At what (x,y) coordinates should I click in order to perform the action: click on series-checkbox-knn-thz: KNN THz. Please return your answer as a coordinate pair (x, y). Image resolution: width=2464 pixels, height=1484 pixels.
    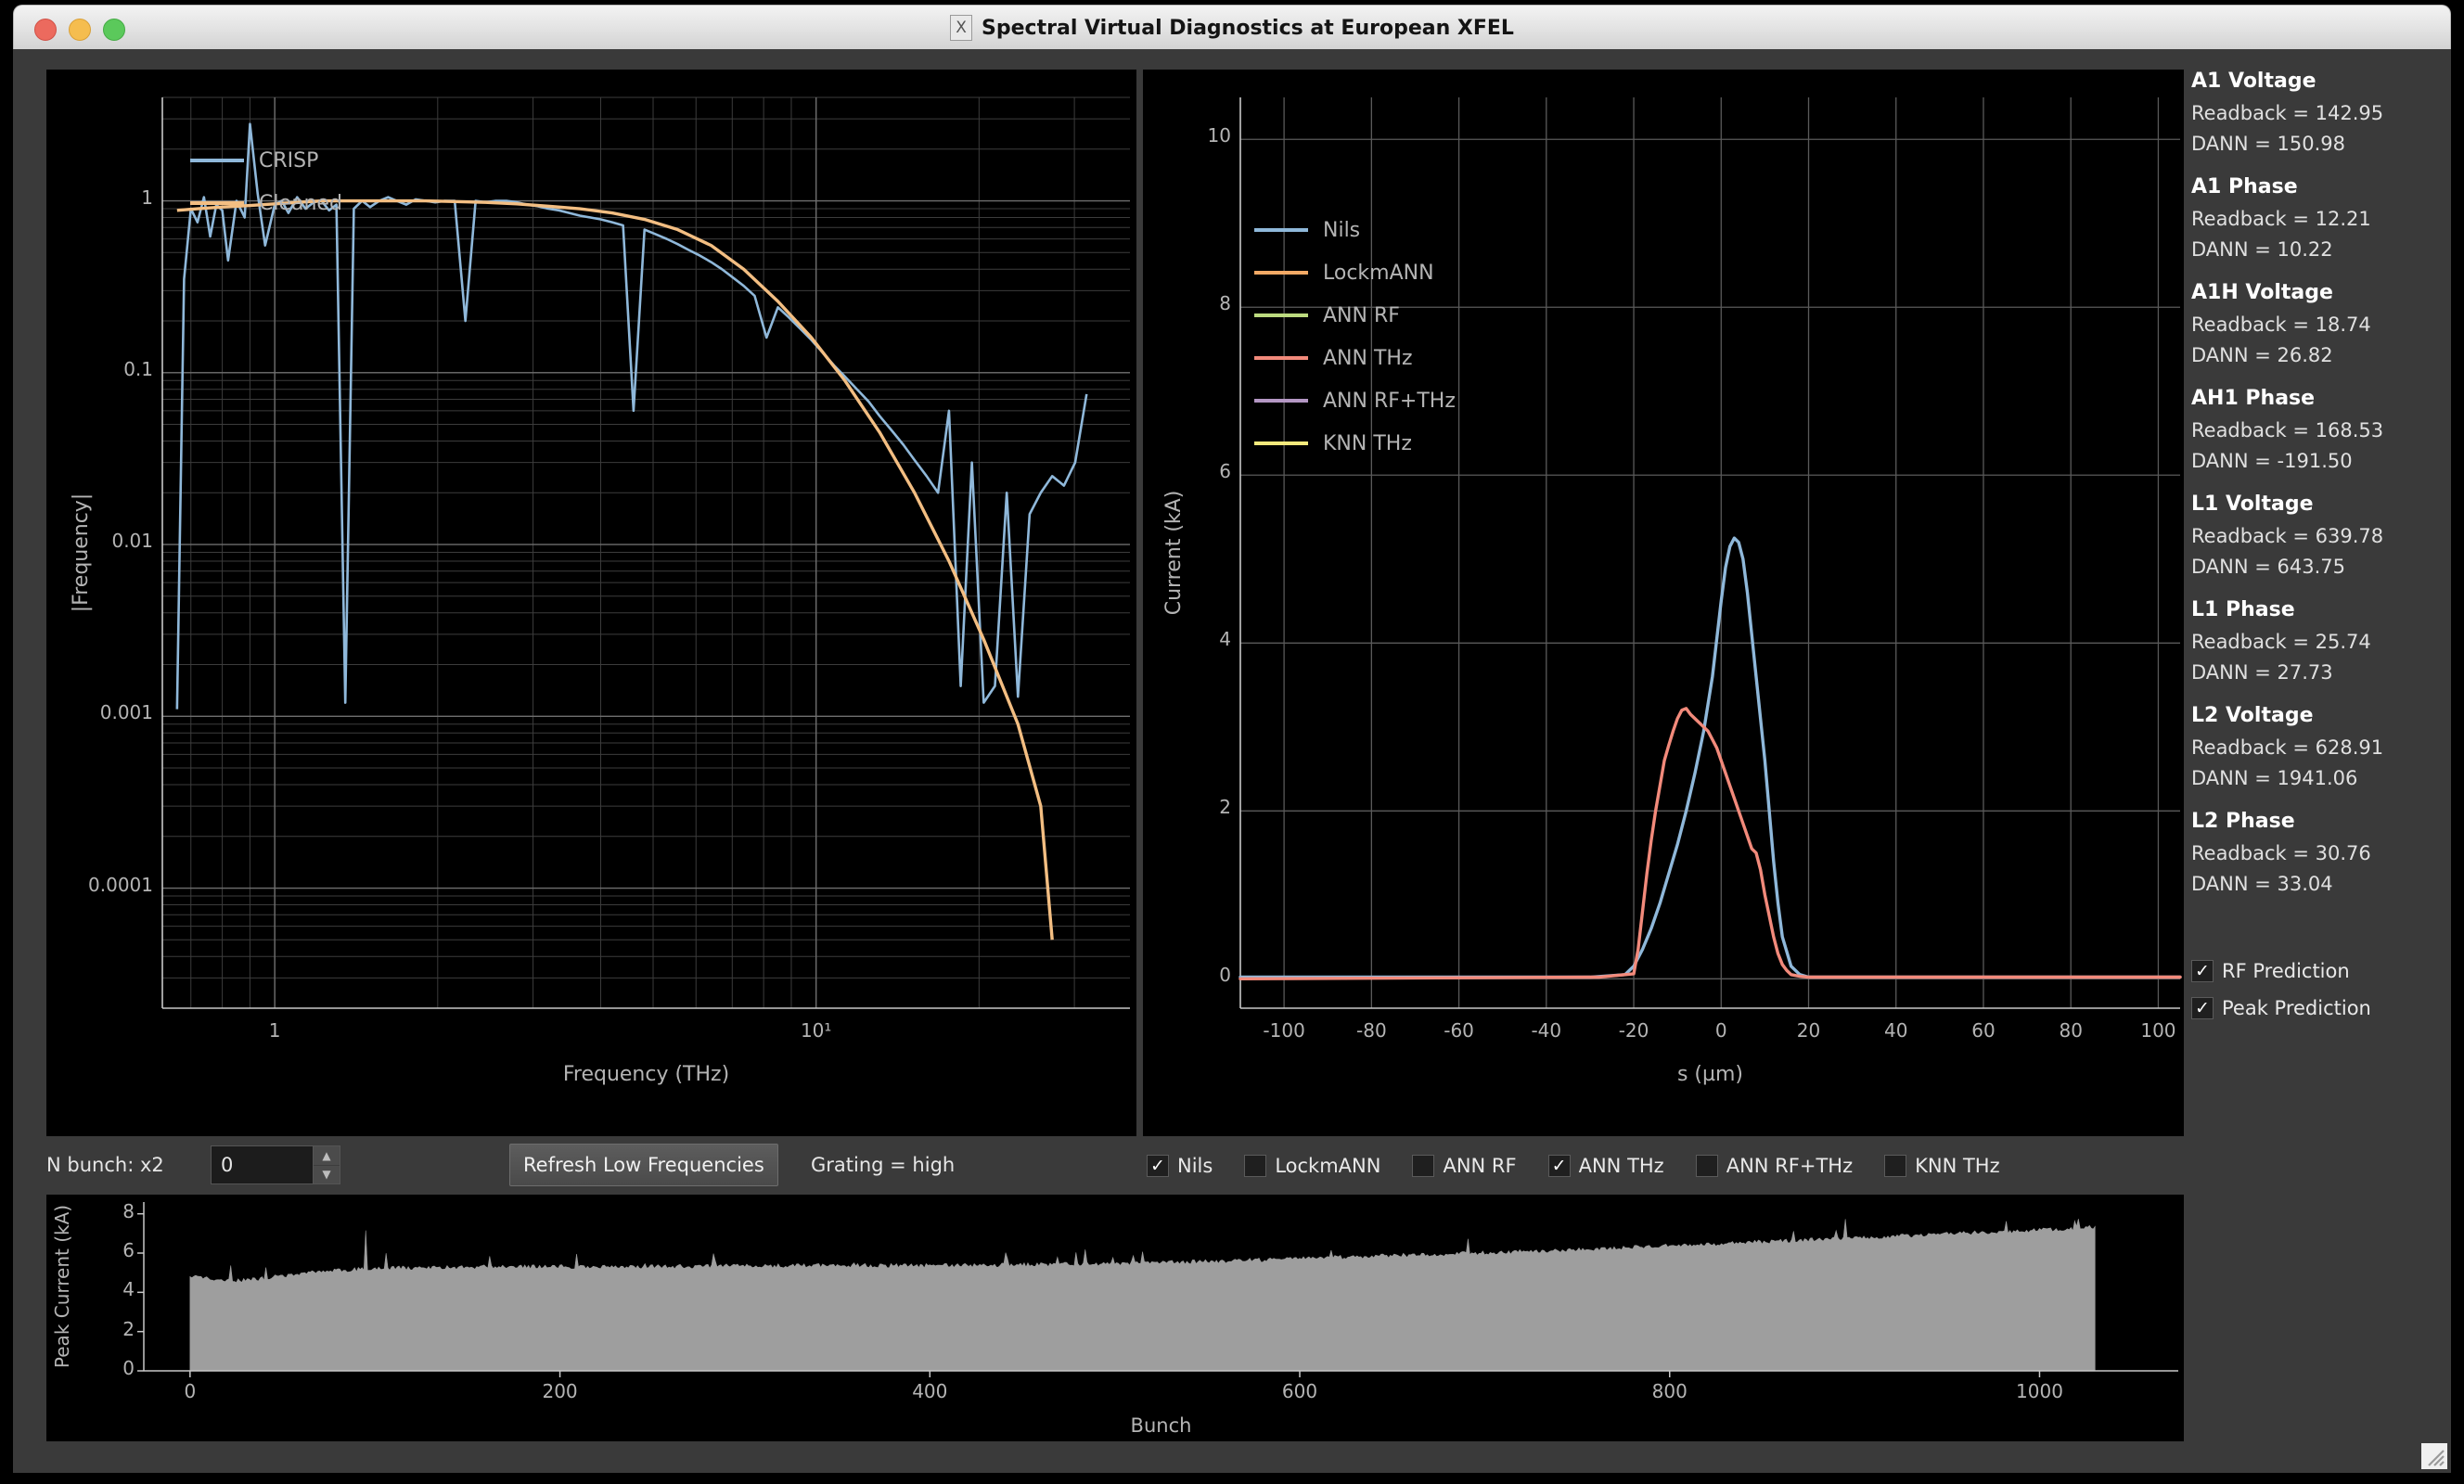
    Looking at the image, I should click on (1942, 1166).